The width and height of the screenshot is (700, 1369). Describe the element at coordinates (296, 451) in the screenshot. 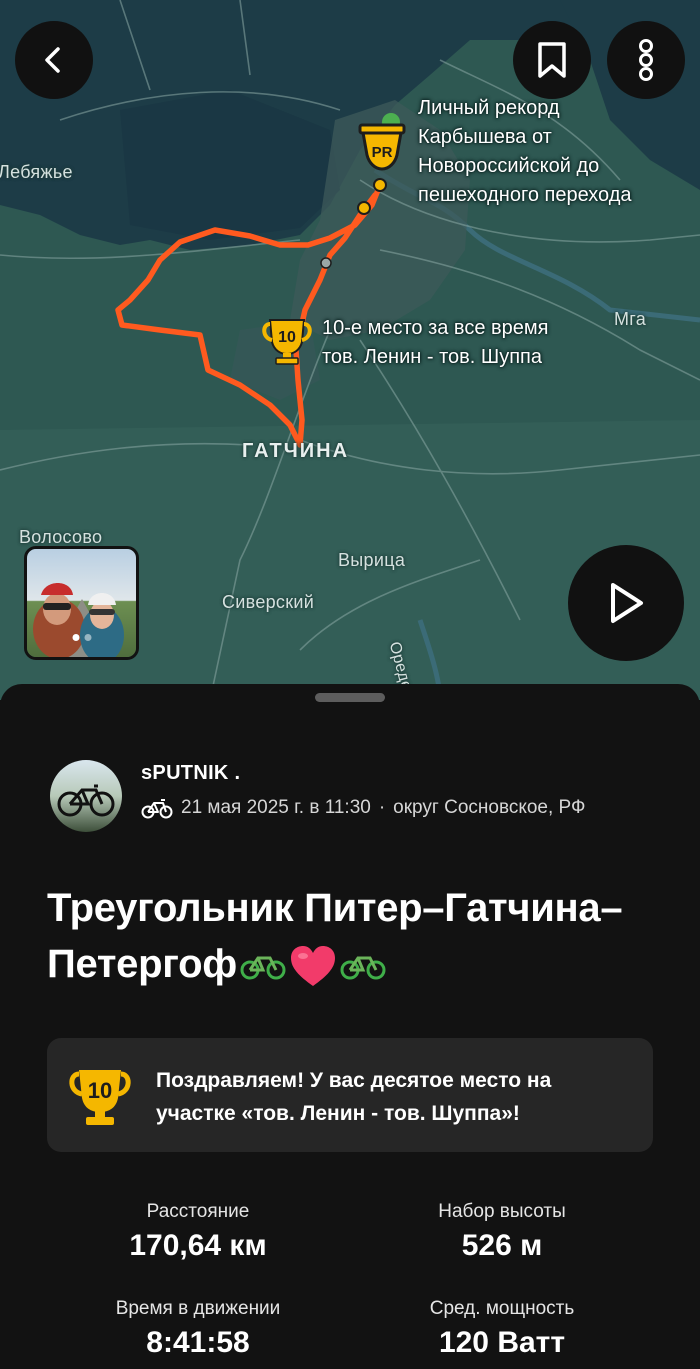

I see `map-label-gatchina: ГАТЧИНА` at that location.